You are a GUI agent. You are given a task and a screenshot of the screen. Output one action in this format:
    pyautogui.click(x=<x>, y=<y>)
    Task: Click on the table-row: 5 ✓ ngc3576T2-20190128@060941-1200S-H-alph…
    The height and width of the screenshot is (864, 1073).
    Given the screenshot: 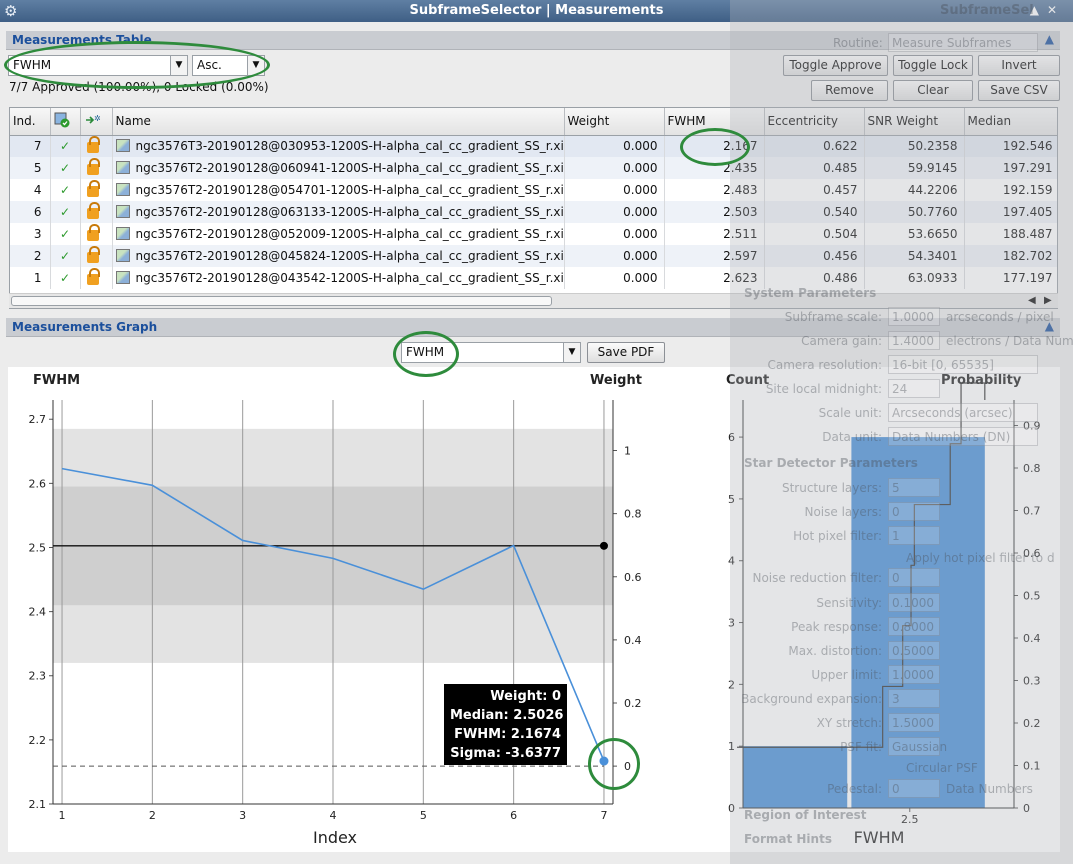 What is the action you would take?
    pyautogui.click(x=533, y=168)
    